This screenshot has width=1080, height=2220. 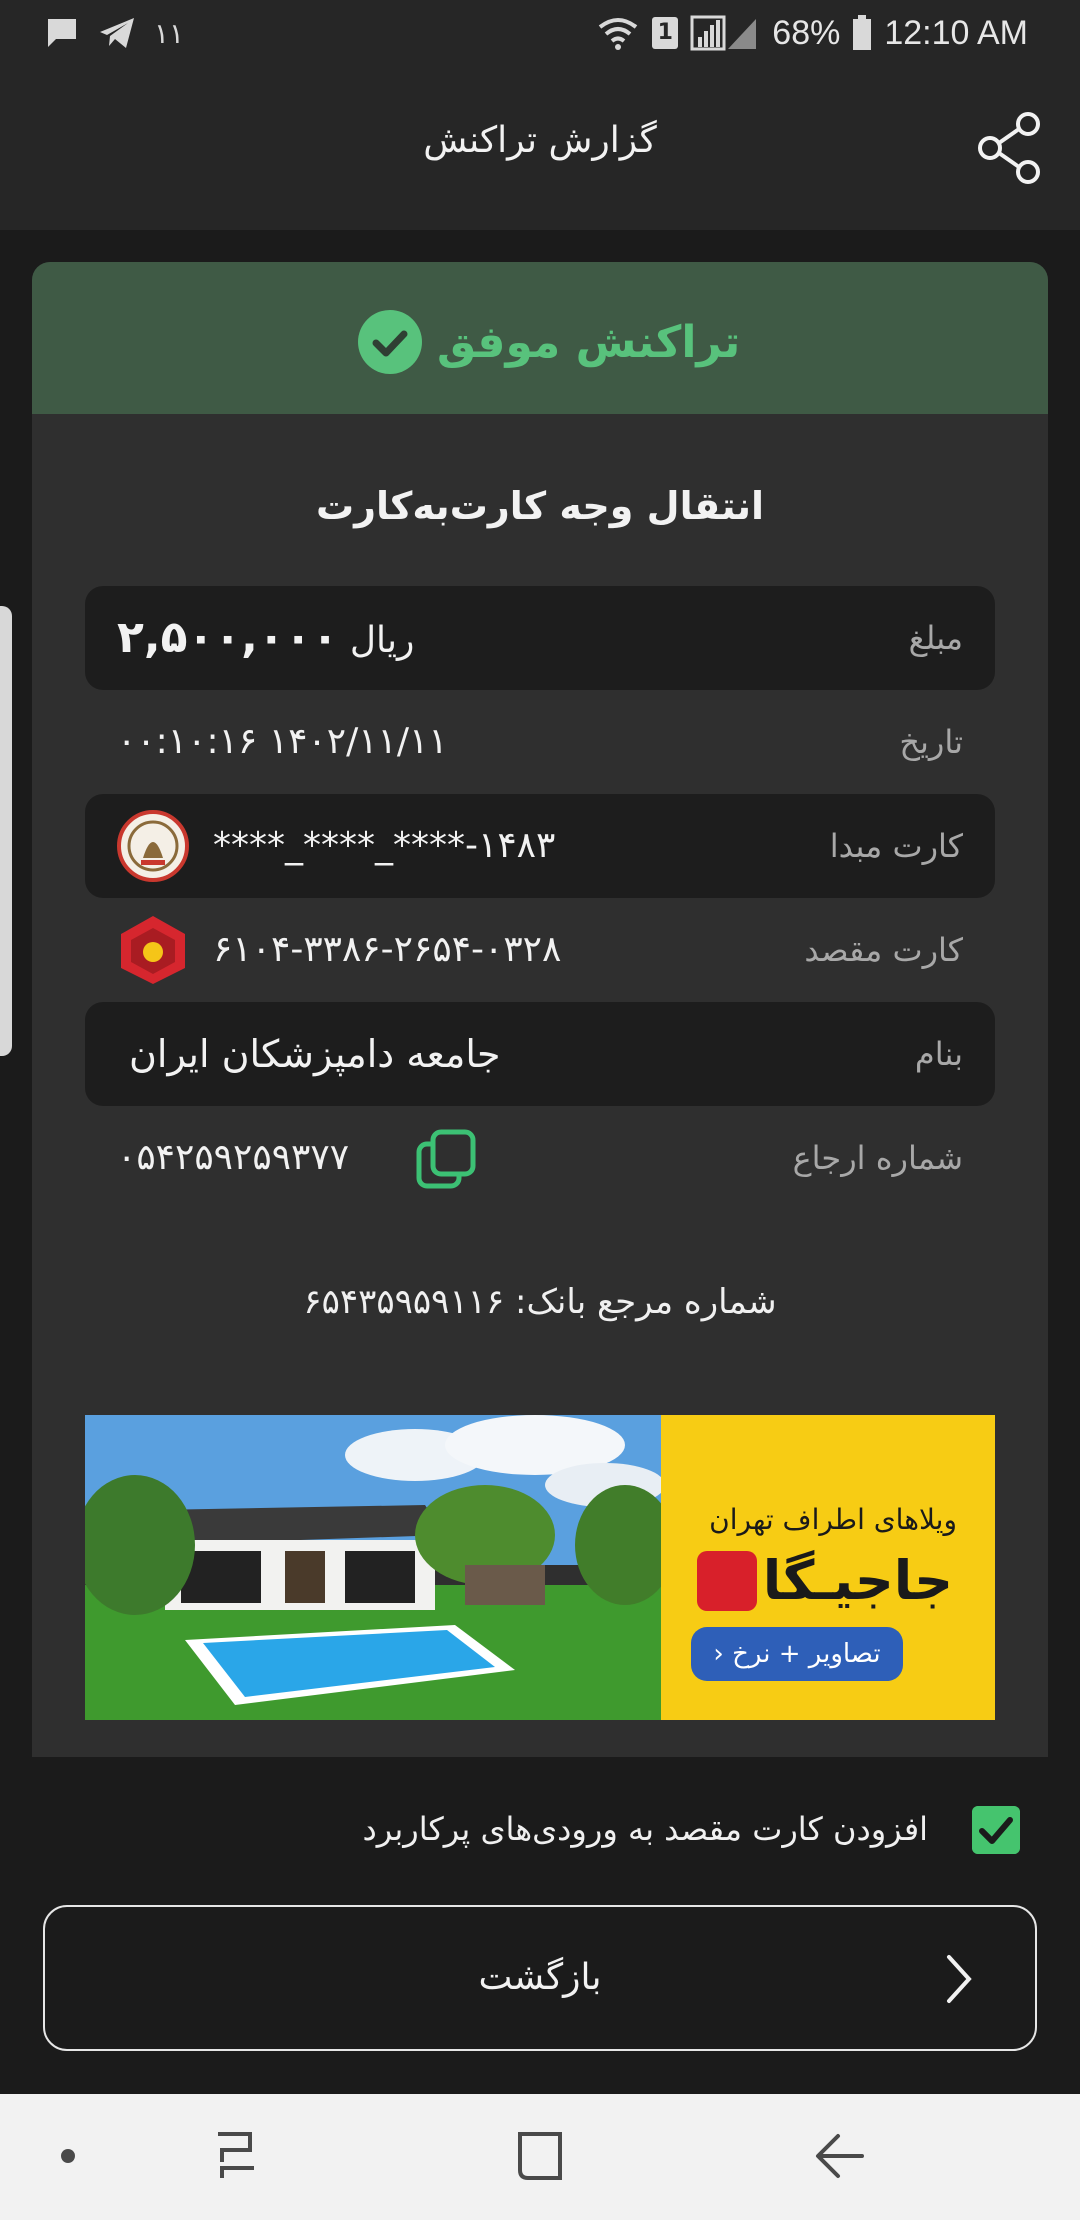 I want to click on status-bar-left: ۱۱, so click(x=114, y=33).